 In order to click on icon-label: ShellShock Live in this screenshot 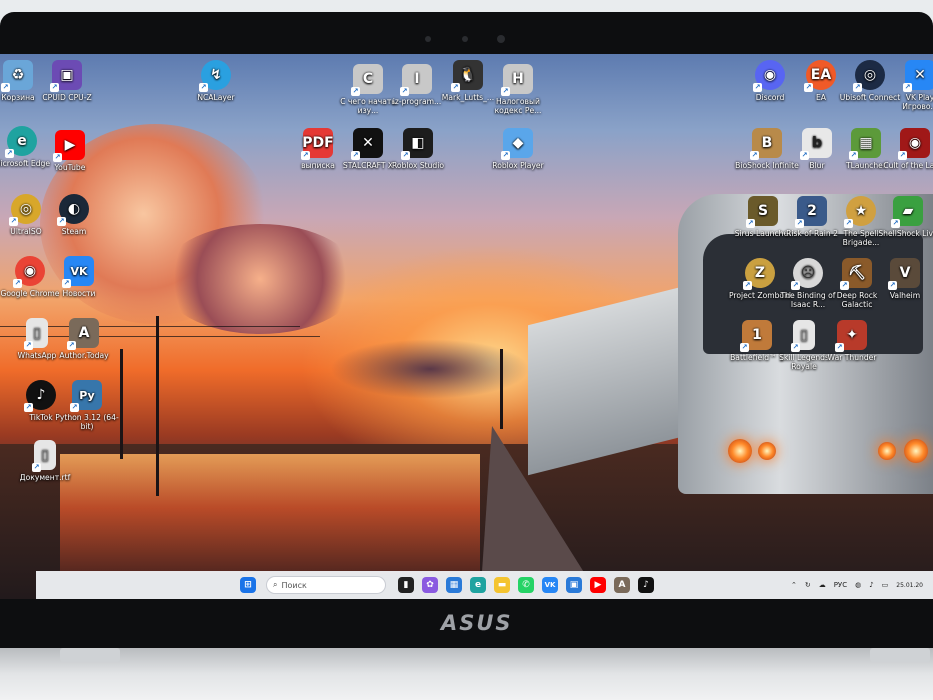, I will do `click(905, 233)`.